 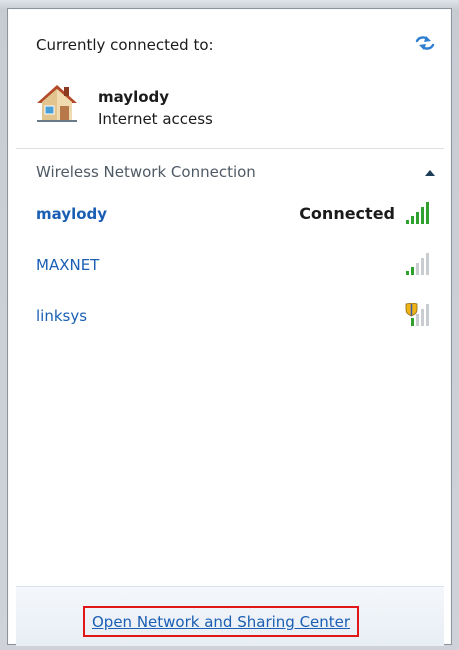 What do you see at coordinates (125, 45) in the screenshot?
I see `current-connection-title: Currently connected to:` at bounding box center [125, 45].